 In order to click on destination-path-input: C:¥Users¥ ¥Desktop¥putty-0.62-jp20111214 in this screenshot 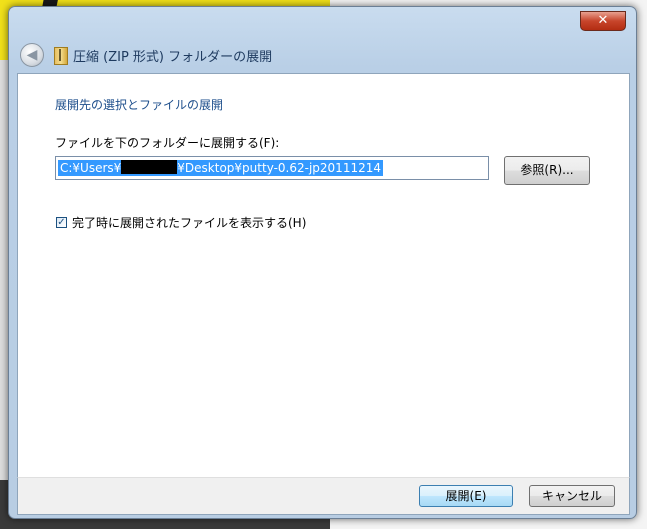, I will do `click(272, 168)`.